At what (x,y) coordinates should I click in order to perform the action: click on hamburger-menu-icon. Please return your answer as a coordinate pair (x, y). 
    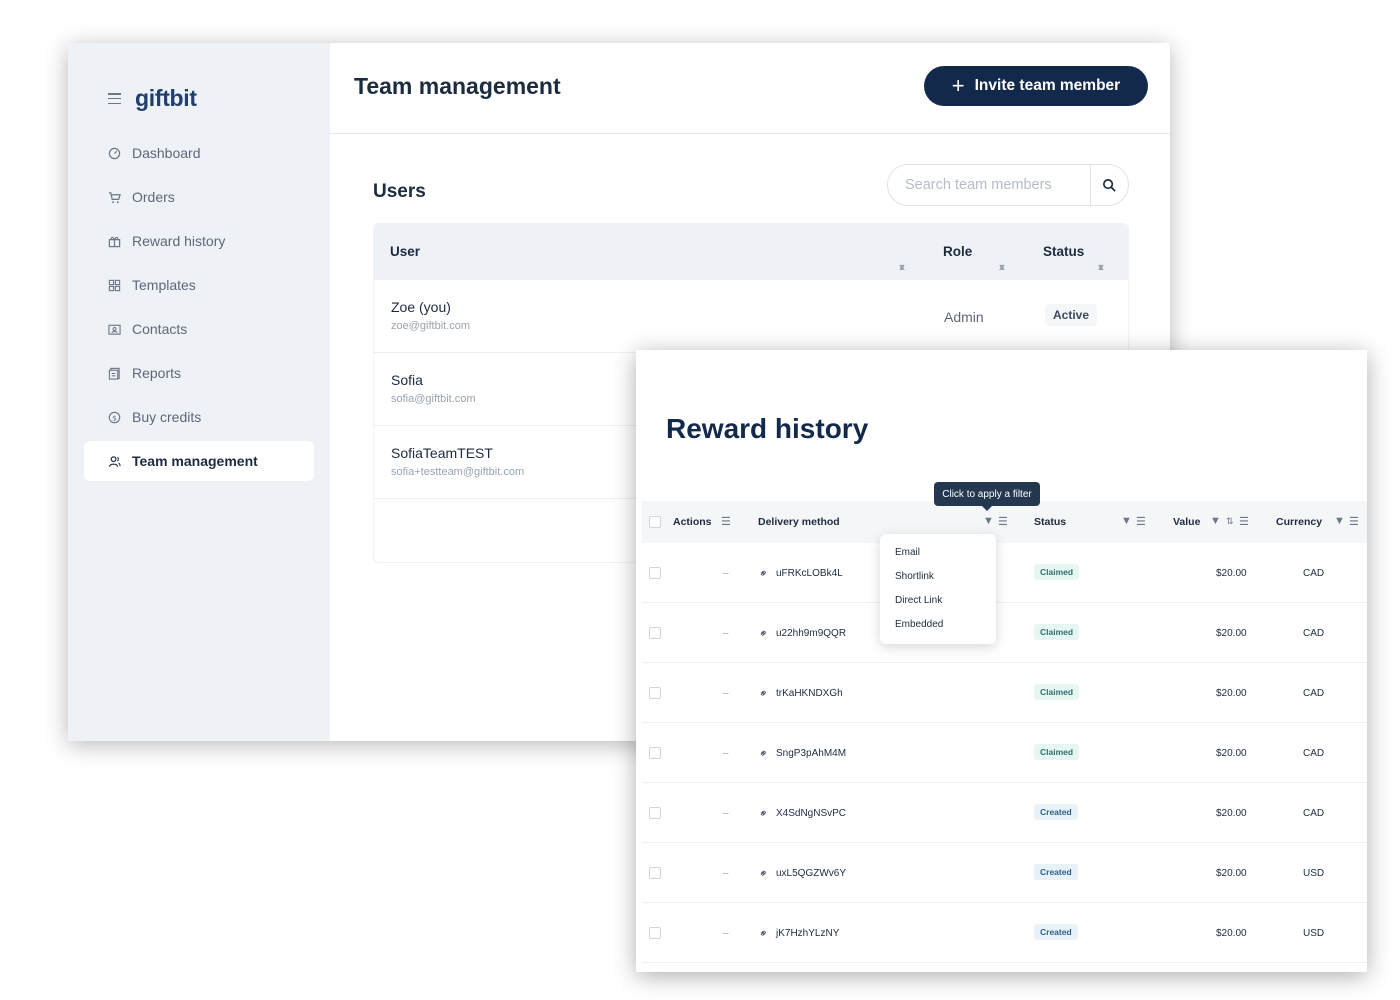
    Looking at the image, I should click on (114, 98).